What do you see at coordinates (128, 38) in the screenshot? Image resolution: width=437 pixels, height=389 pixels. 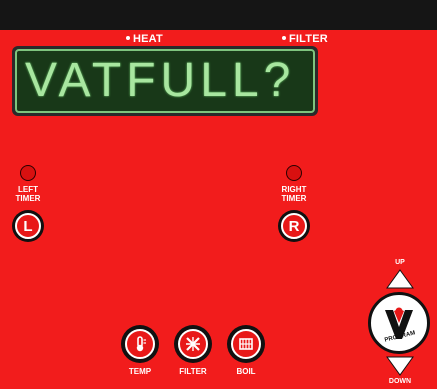 I see `heat-indicator-dot` at bounding box center [128, 38].